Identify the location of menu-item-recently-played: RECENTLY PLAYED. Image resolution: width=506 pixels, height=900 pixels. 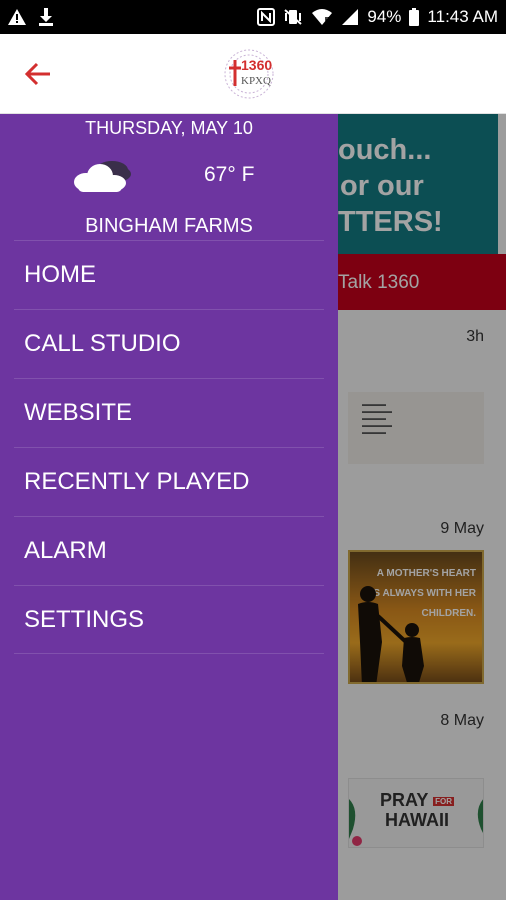
(169, 481).